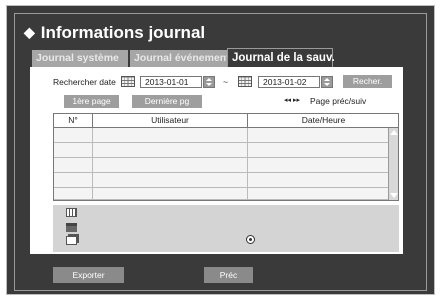  What do you see at coordinates (73, 120) in the screenshot?
I see `column-header-number: N°` at bounding box center [73, 120].